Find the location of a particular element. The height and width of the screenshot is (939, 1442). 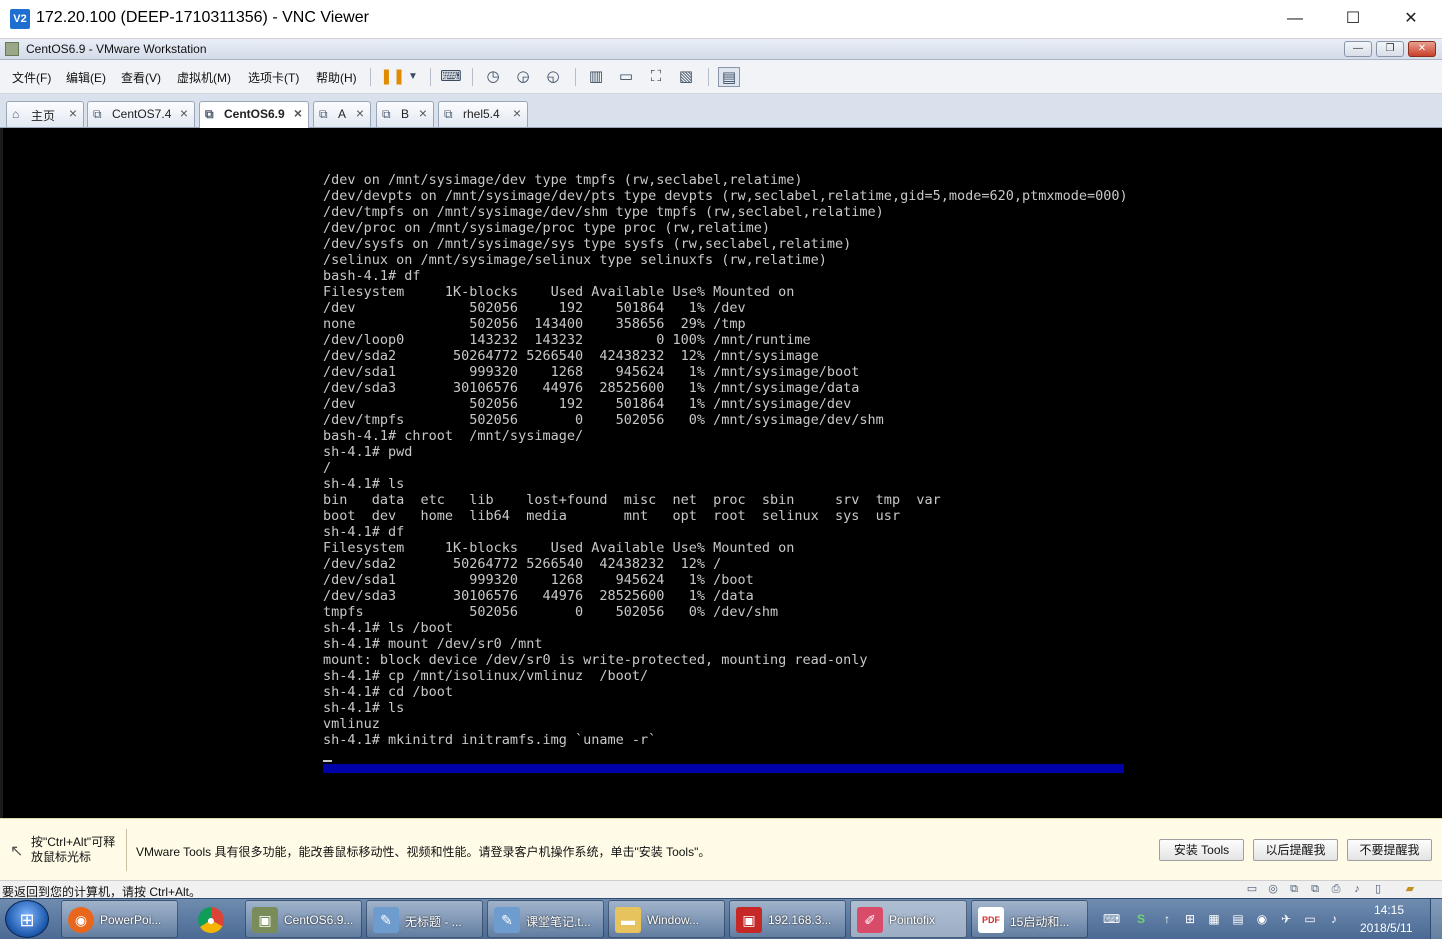

close-button: ✕ is located at coordinates (1411, 19).